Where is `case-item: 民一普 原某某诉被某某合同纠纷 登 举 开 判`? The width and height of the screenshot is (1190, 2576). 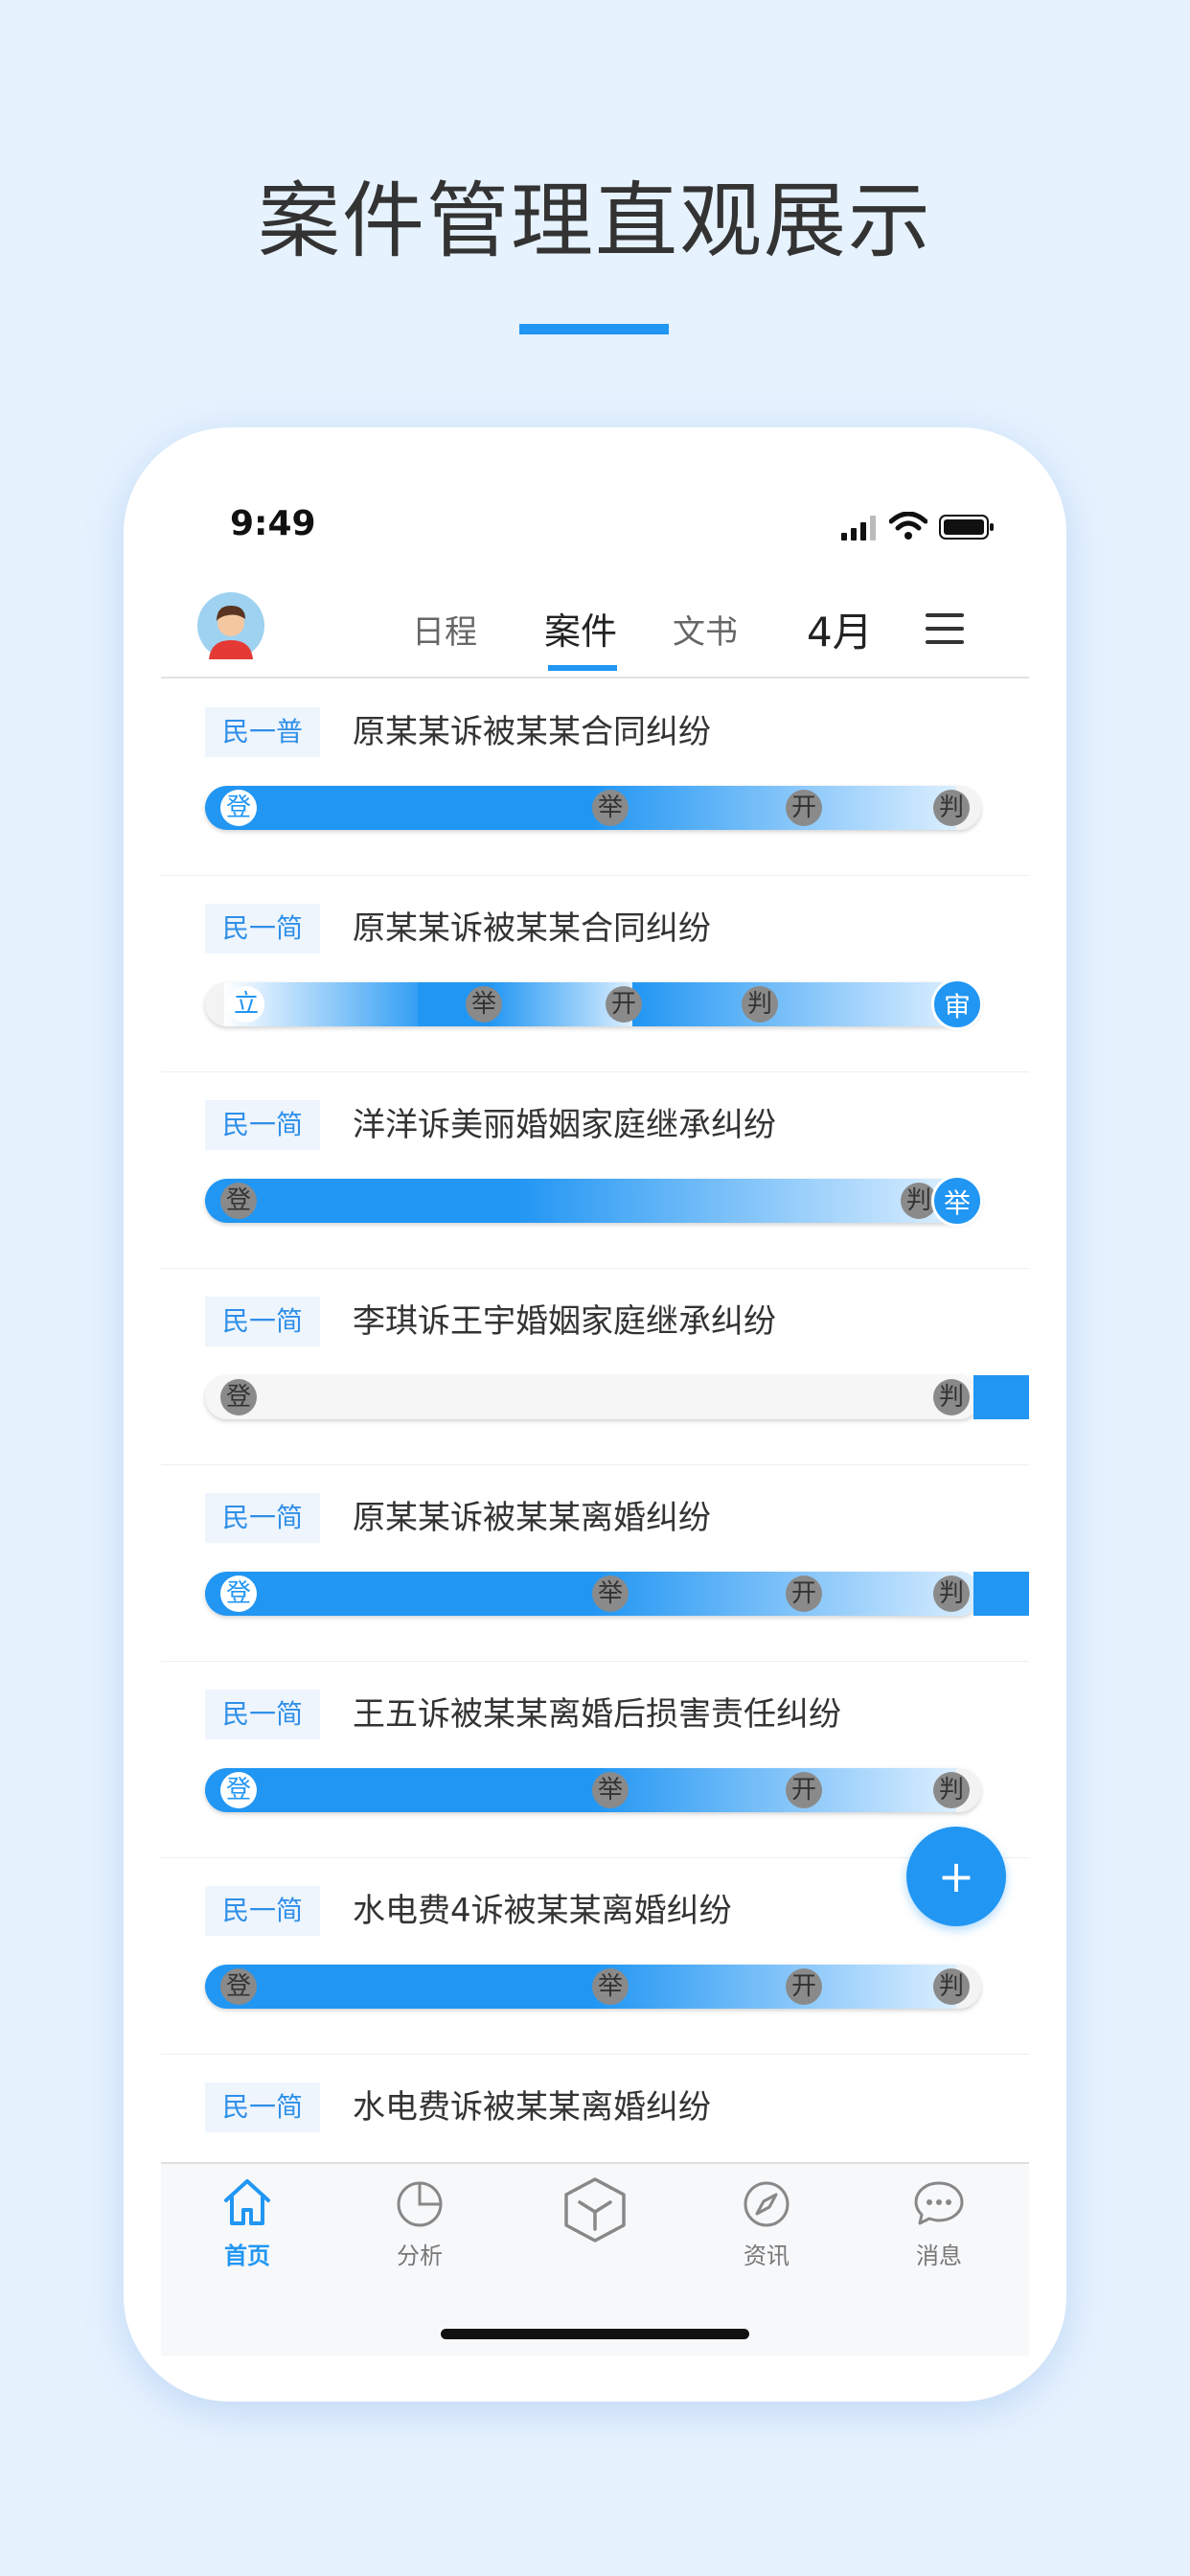
case-item: 民一普 原某某诉被某某合同纠纷 登 举 开 判 is located at coordinates (595, 777).